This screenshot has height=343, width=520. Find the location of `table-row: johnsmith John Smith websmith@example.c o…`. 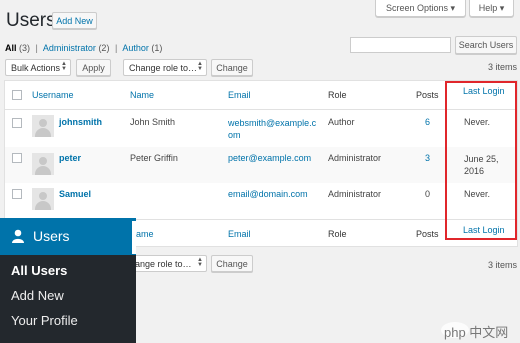

table-row: johnsmith John Smith websmith@example.c o… is located at coordinates (261, 129).